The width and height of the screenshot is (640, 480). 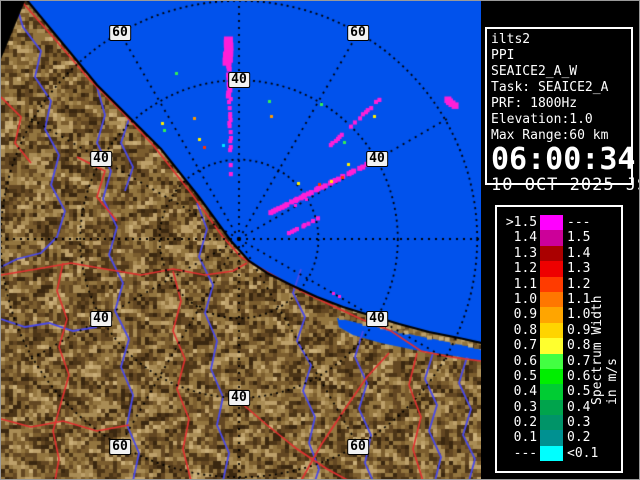 What do you see at coordinates (120, 447) in the screenshot?
I see `range-label-60-8: 60` at bounding box center [120, 447].